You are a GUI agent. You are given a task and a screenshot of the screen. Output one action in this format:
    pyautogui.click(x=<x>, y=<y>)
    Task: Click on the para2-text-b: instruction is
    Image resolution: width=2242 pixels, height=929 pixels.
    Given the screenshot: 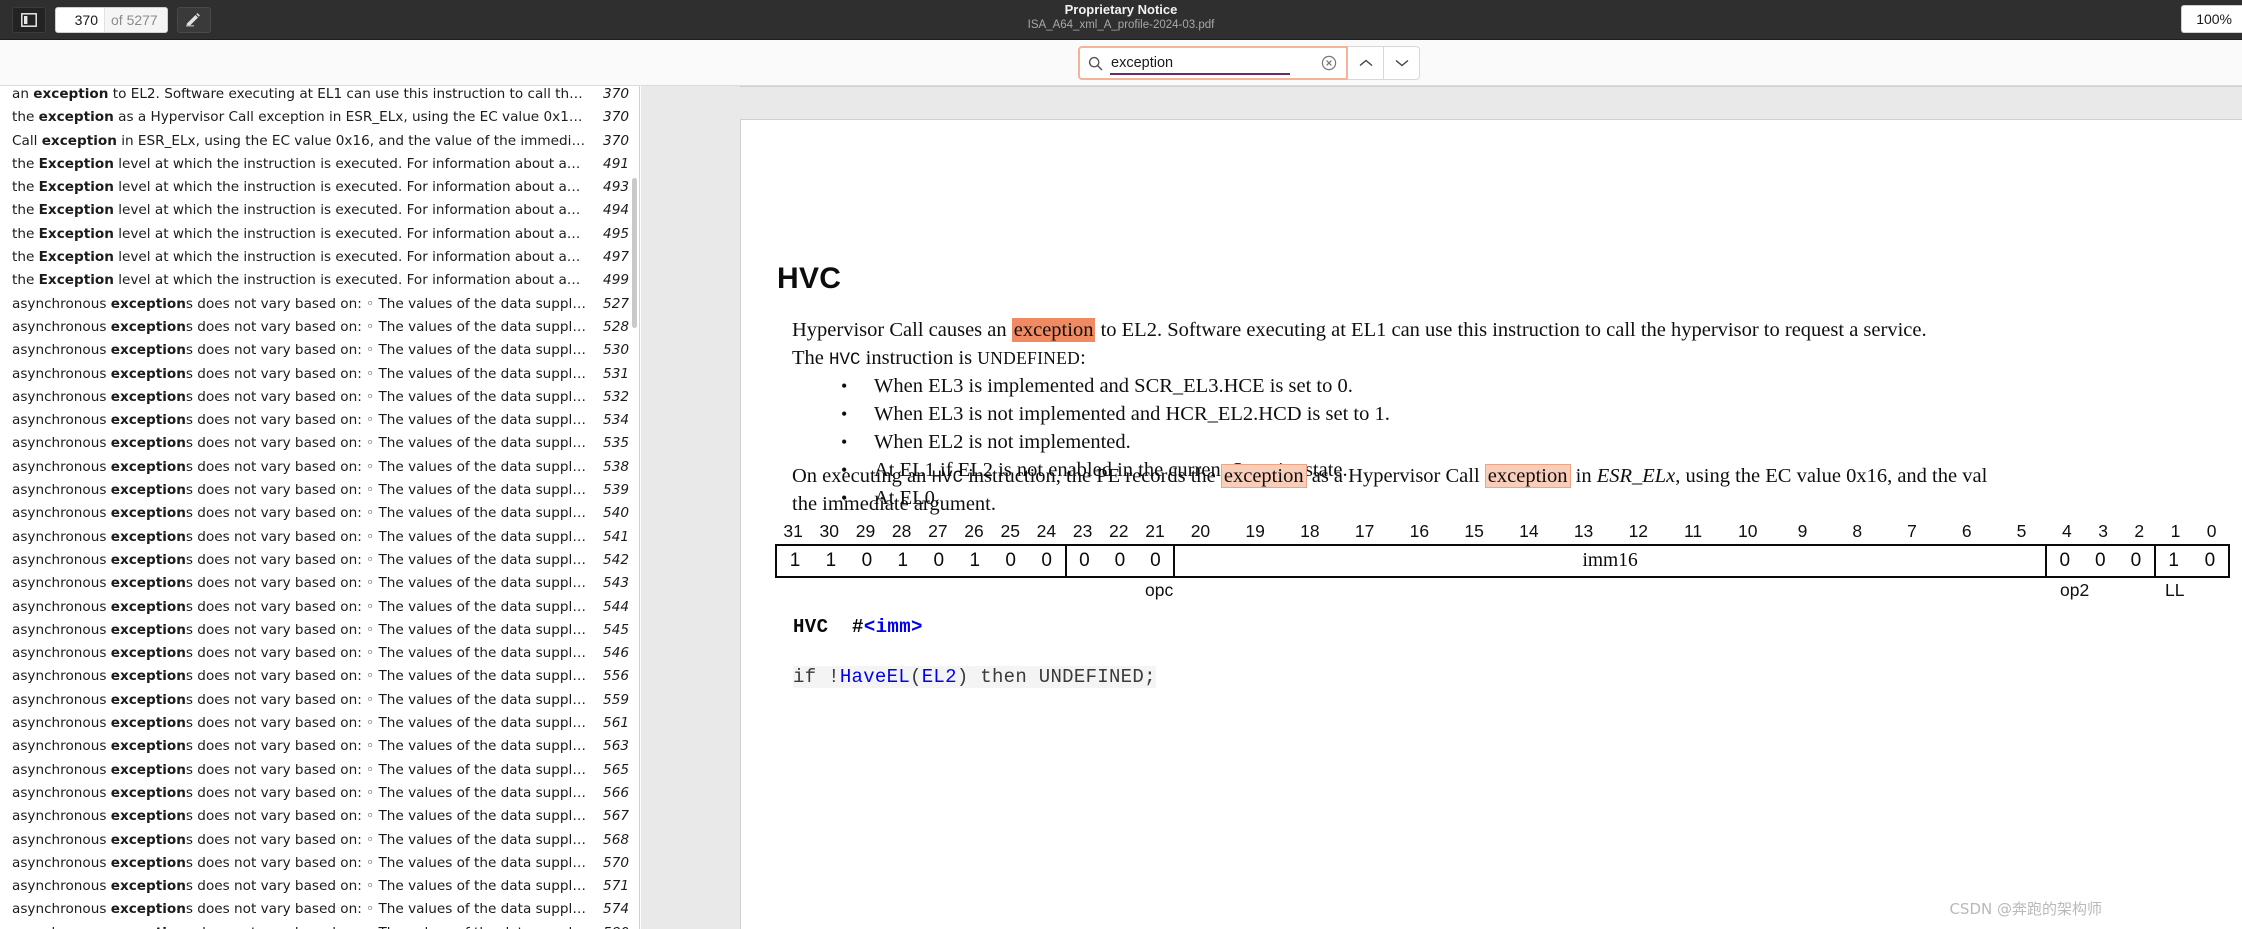 What is the action you would take?
    pyautogui.click(x=919, y=358)
    